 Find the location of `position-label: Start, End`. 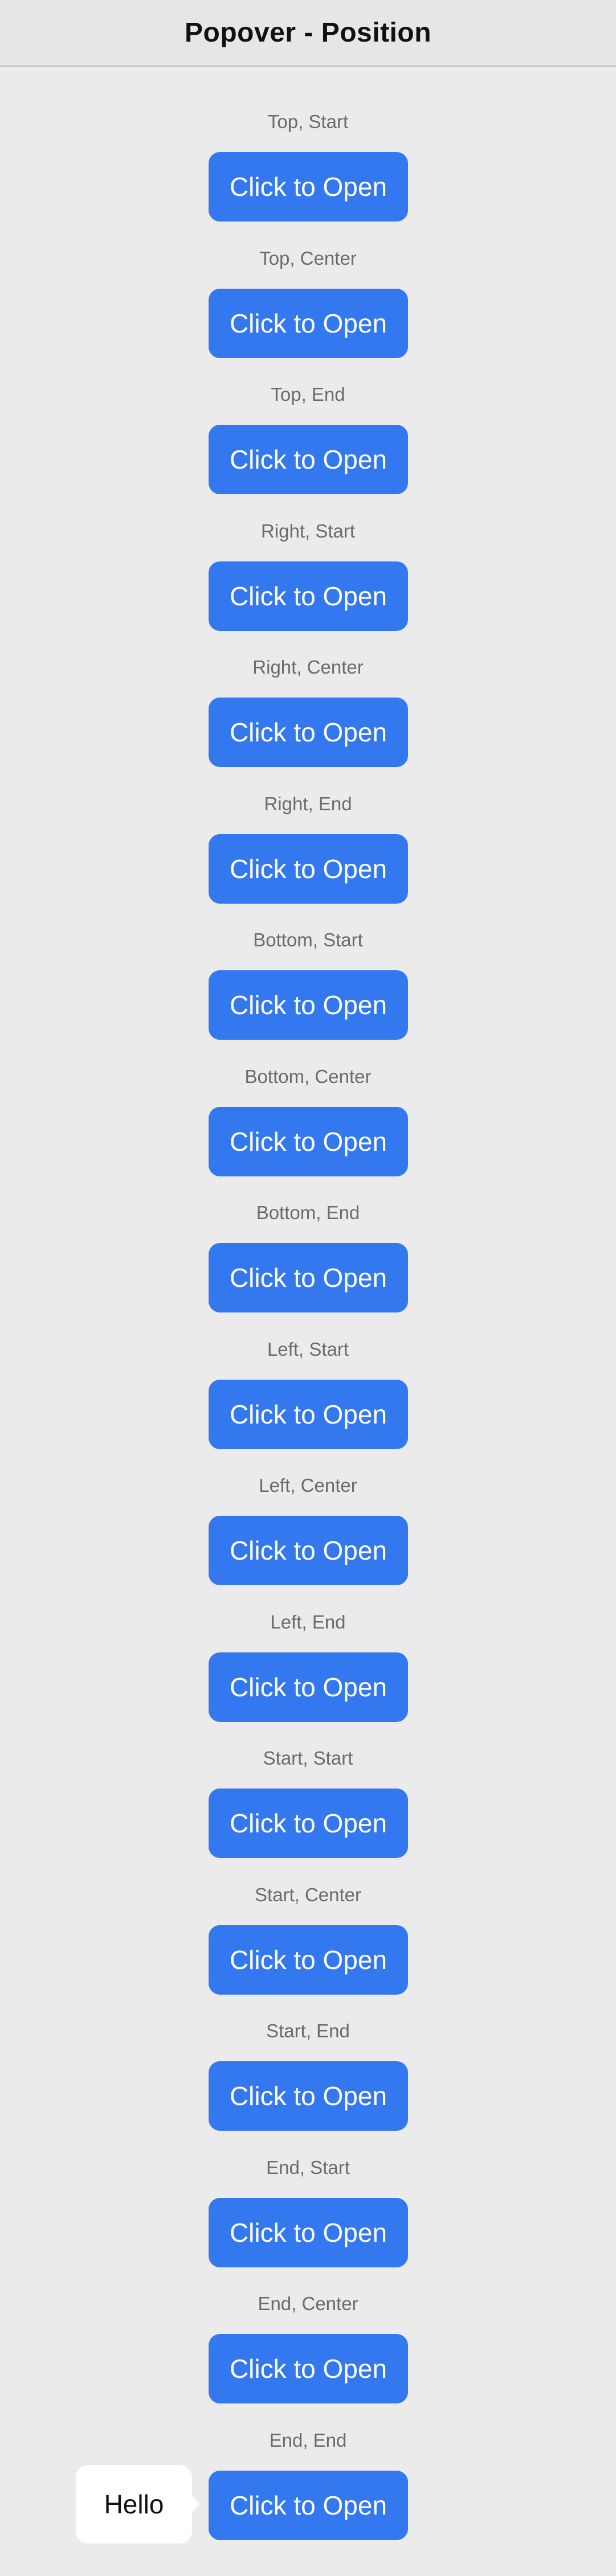

position-label: Start, End is located at coordinates (308, 2030).